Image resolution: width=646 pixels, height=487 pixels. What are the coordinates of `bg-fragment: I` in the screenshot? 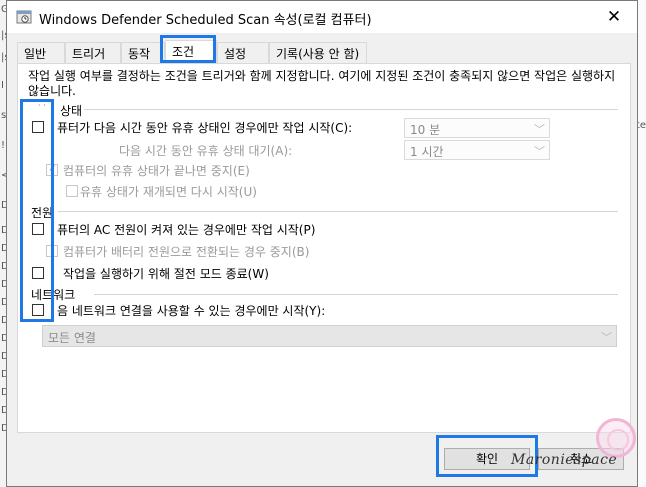 It's located at (2, 85).